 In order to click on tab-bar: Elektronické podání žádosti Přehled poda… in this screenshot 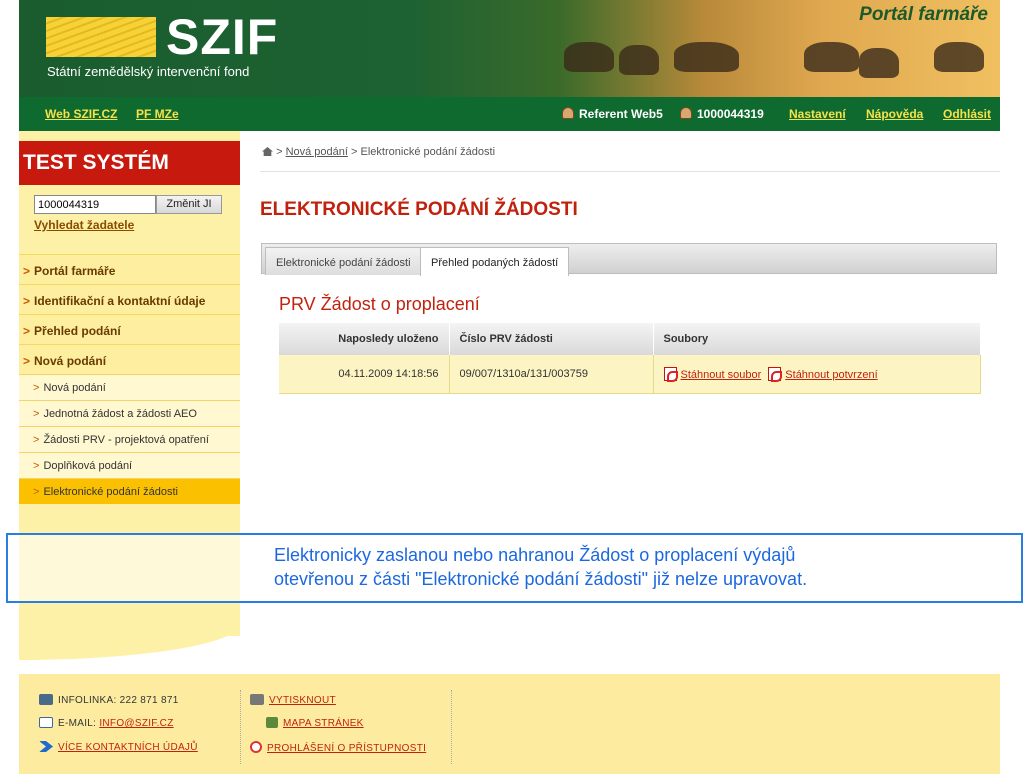, I will do `click(629, 259)`.